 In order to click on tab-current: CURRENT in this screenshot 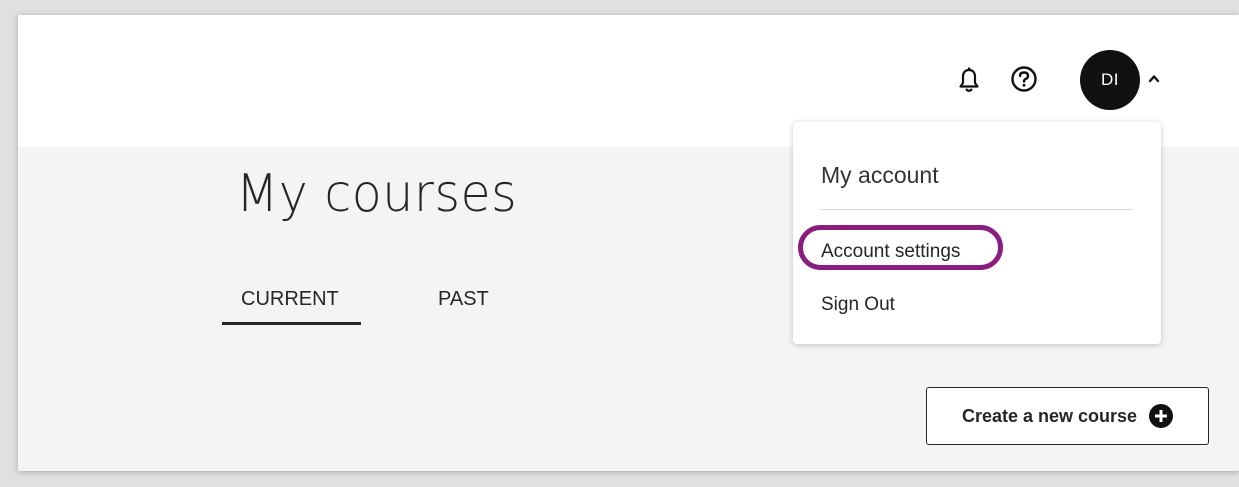, I will do `click(290, 299)`.